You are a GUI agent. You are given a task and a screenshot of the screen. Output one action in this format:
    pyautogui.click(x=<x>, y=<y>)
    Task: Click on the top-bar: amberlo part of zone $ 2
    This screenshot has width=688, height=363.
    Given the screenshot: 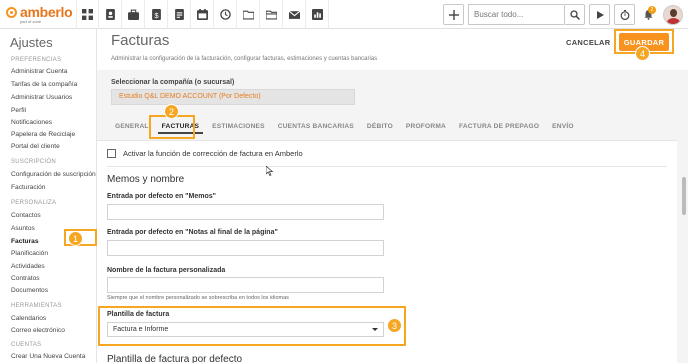 What is the action you would take?
    pyautogui.click(x=344, y=14)
    